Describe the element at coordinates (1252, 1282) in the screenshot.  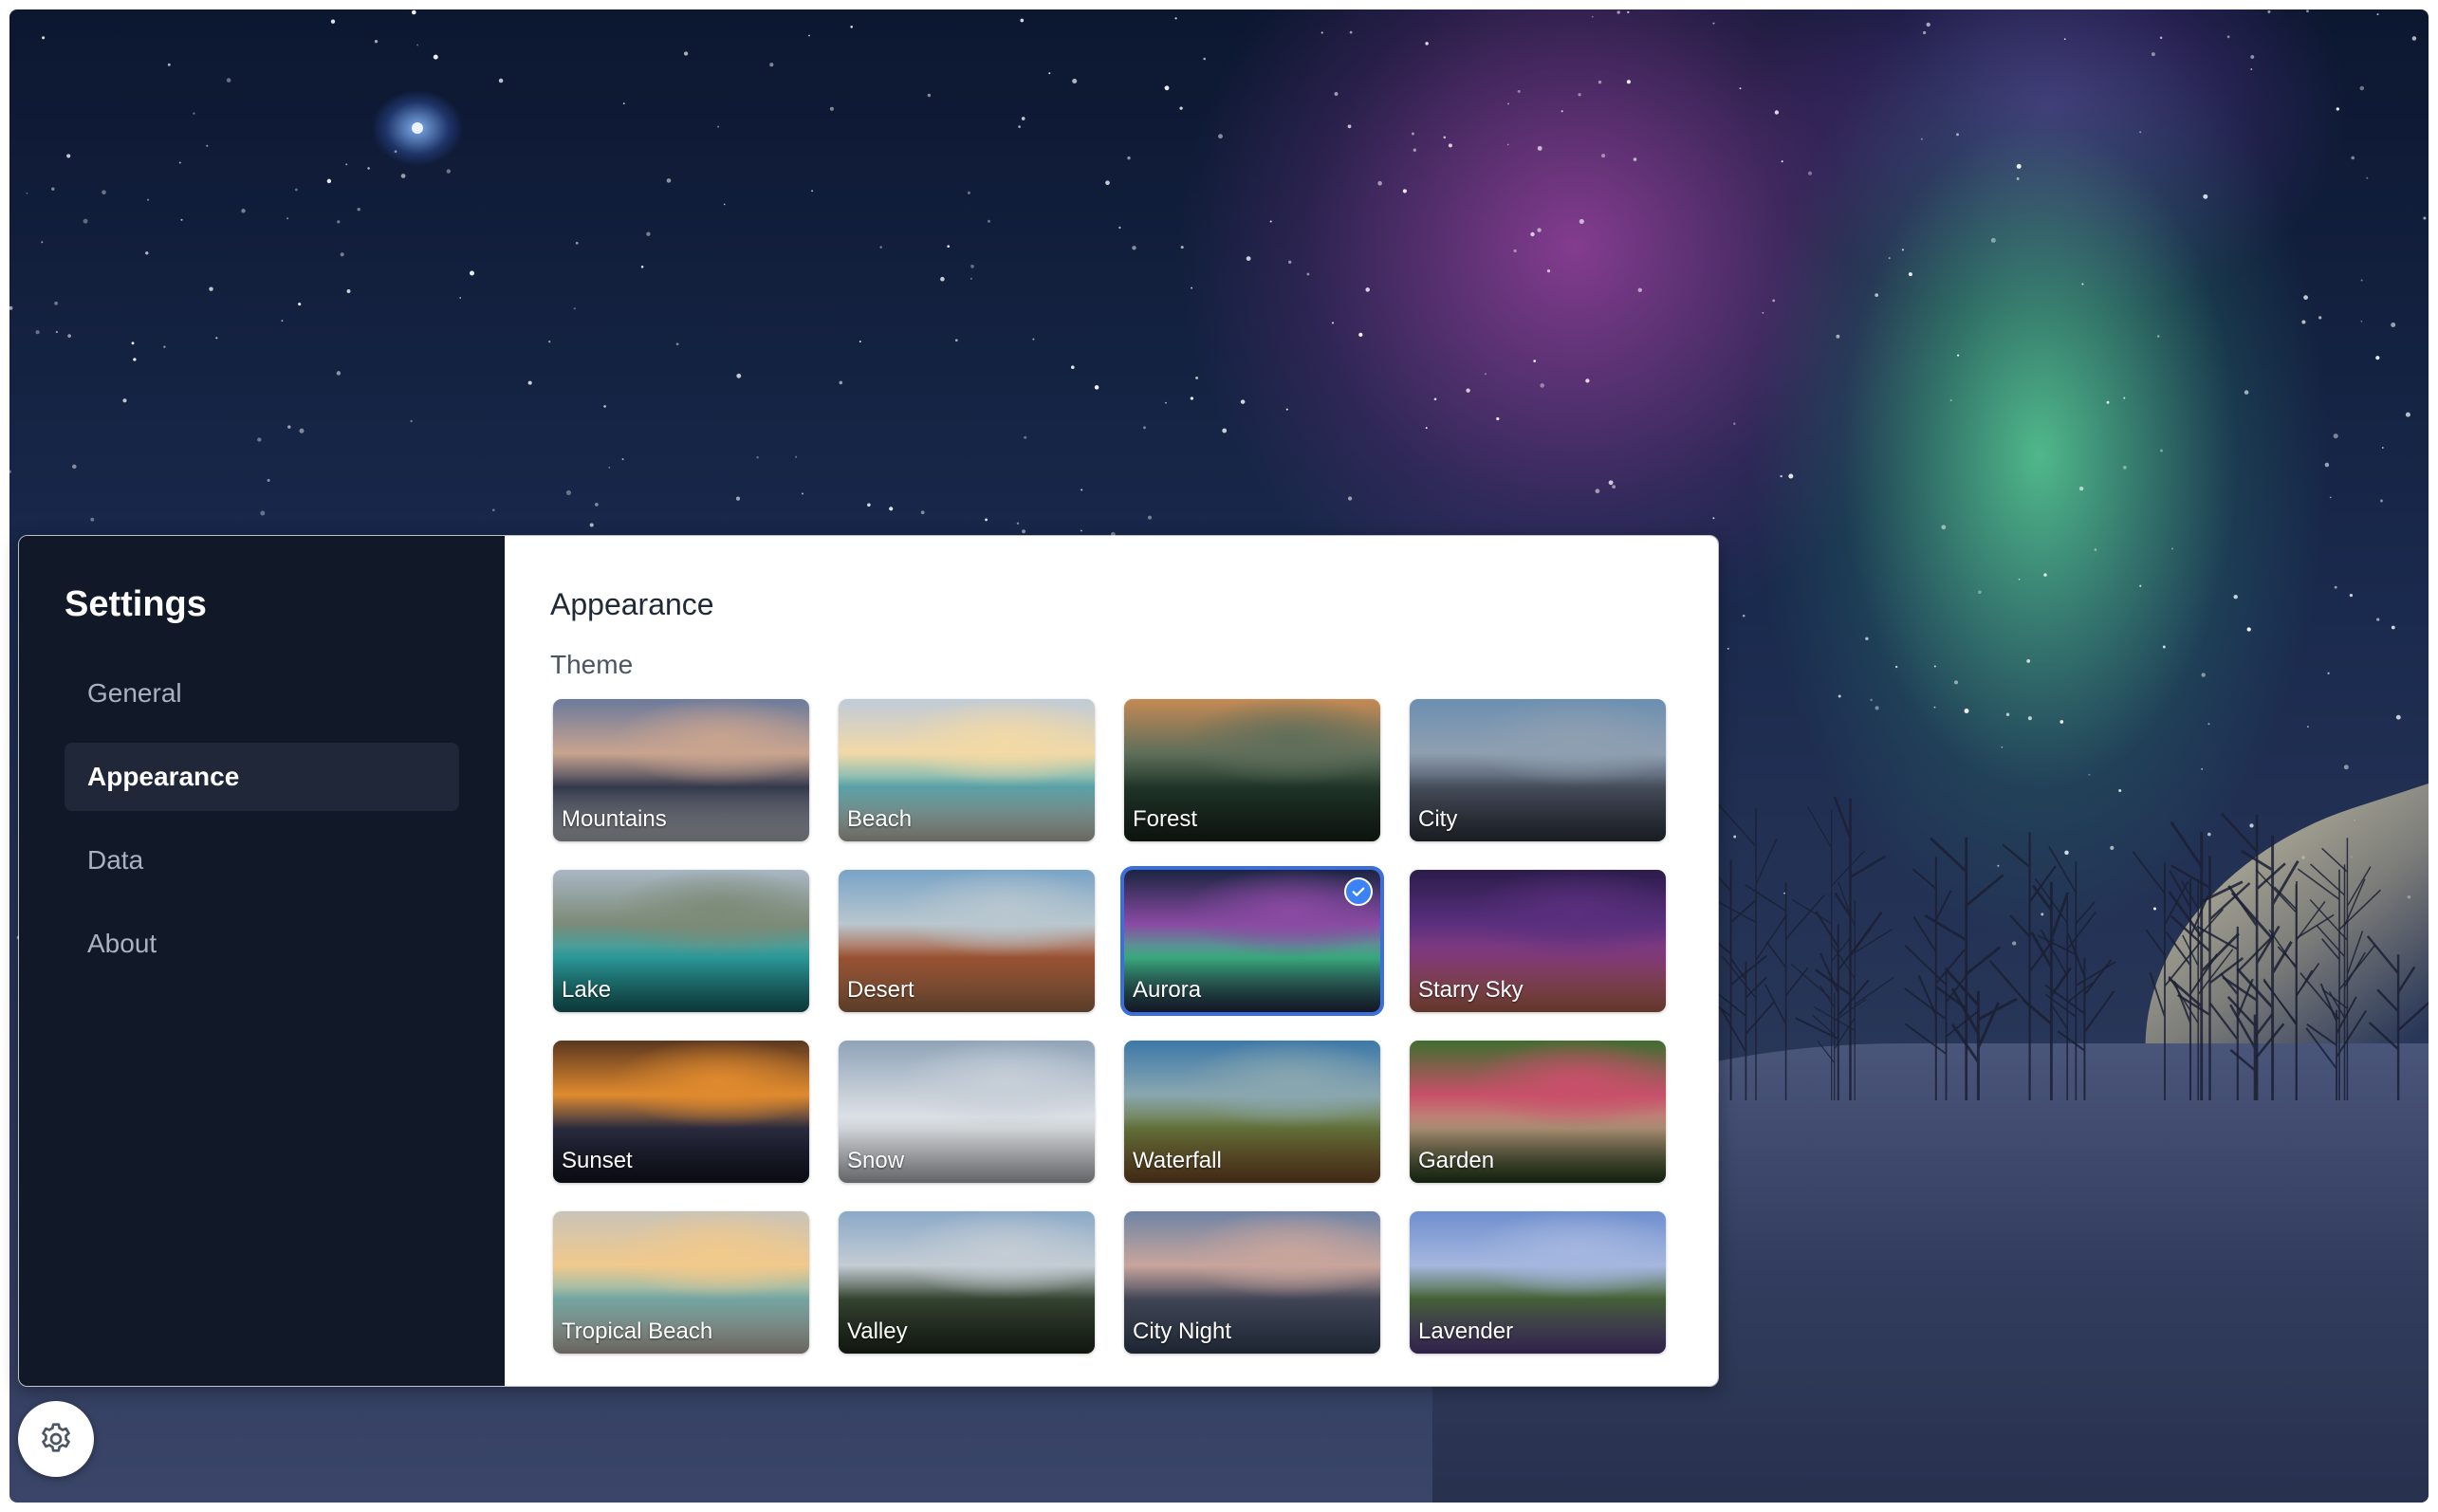
I see `theme-card-city-night: City Night` at that location.